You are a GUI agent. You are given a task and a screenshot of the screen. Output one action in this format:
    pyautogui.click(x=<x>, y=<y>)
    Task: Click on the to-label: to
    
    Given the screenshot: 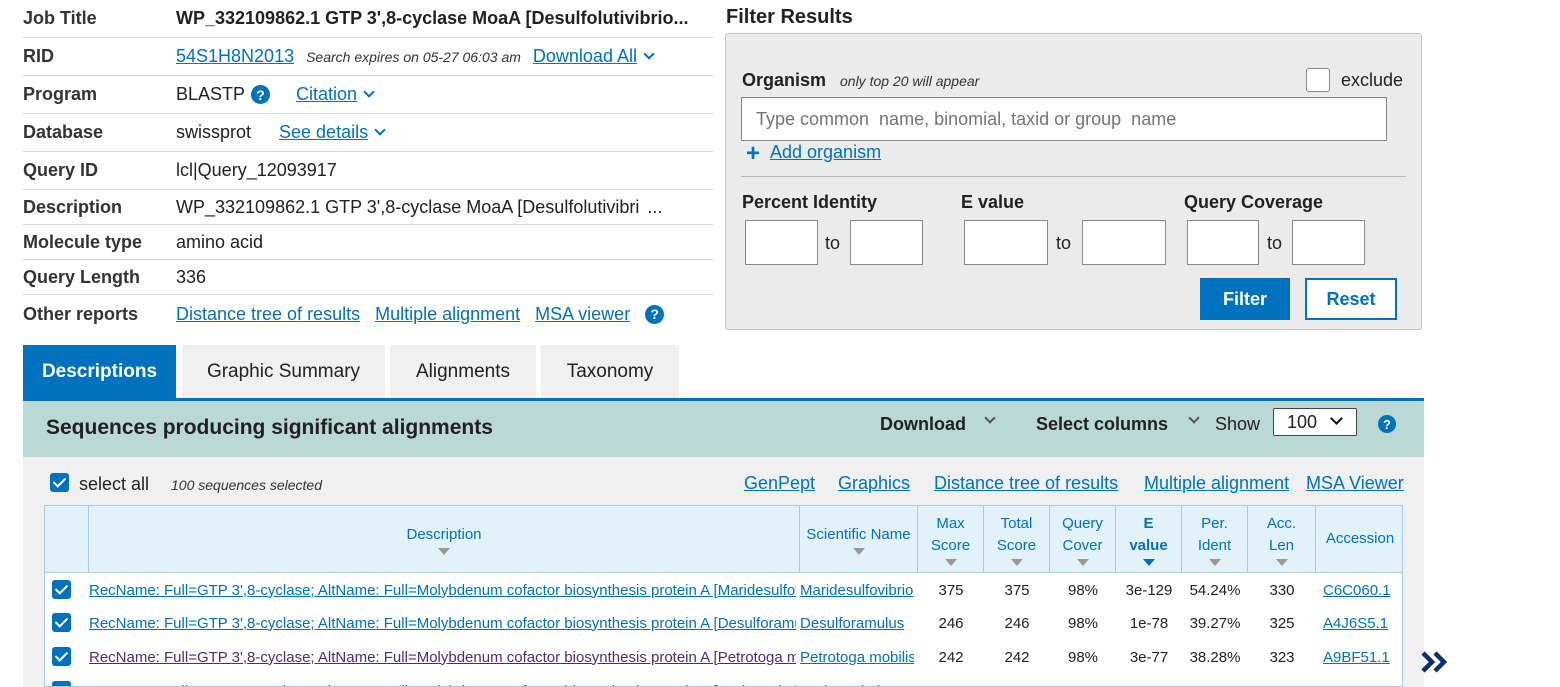 What is the action you would take?
    pyautogui.click(x=1064, y=243)
    